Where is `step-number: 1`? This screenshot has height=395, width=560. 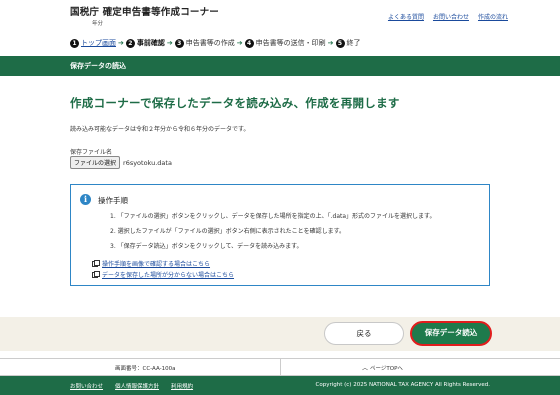 step-number: 1 is located at coordinates (74, 43).